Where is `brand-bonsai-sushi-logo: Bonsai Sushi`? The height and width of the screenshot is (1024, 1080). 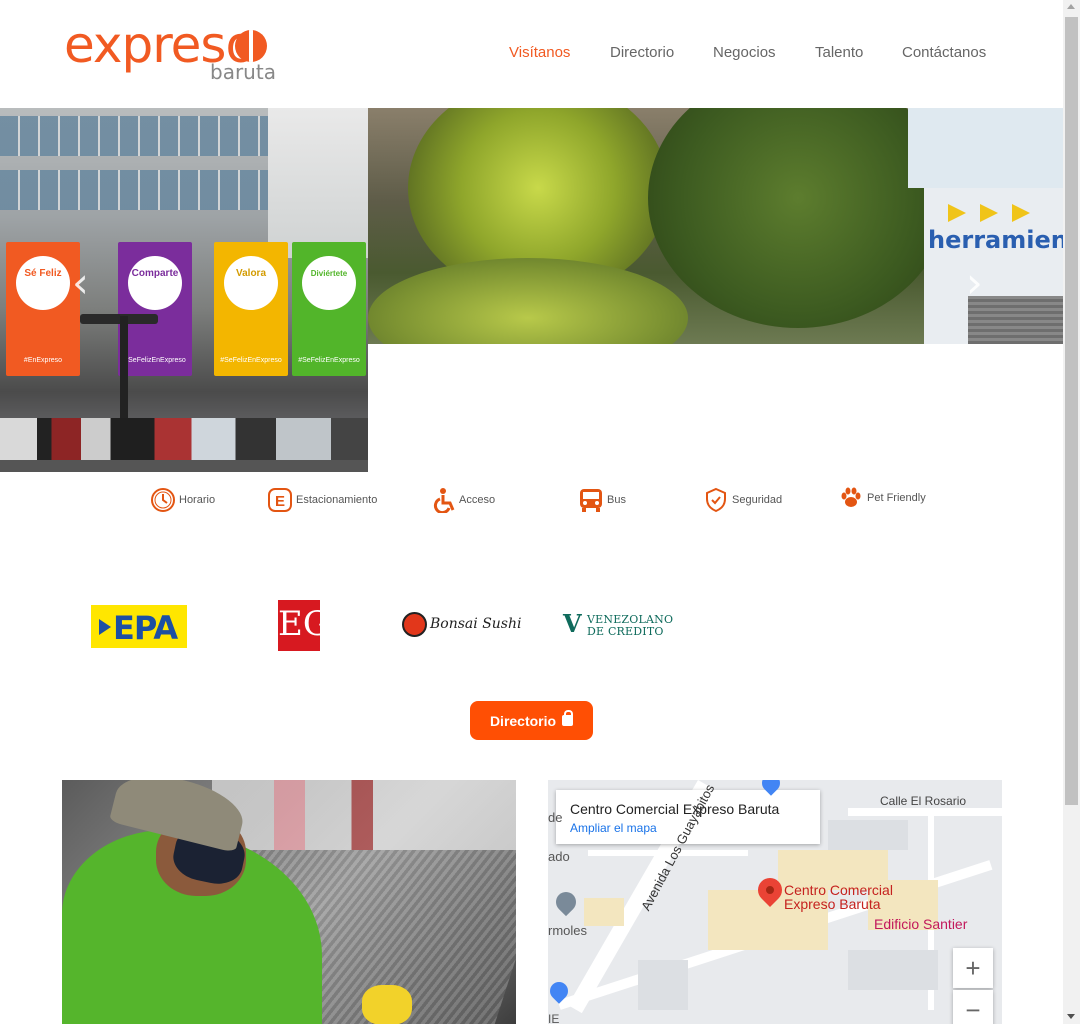 brand-bonsai-sushi-logo: Bonsai Sushi is located at coordinates (461, 625).